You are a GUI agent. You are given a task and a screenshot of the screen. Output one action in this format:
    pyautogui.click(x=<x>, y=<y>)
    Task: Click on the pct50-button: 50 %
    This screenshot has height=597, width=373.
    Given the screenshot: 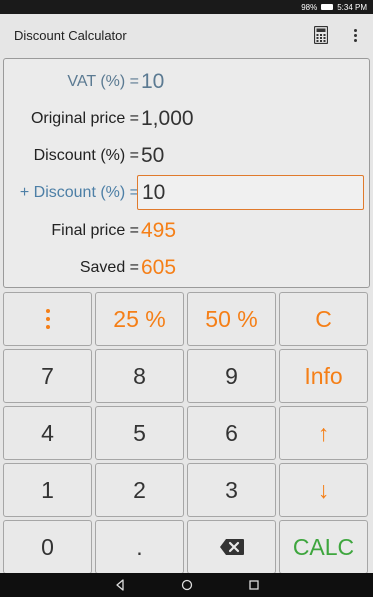 What is the action you would take?
    pyautogui.click(x=231, y=319)
    